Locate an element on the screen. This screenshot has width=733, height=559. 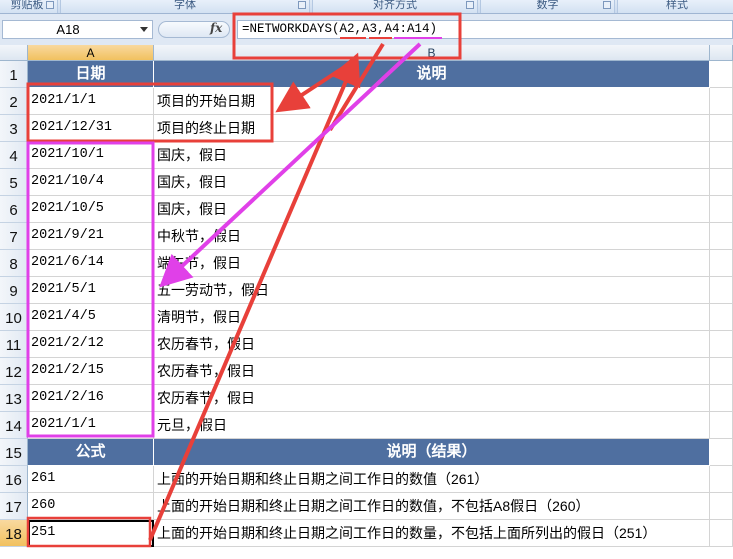
name-box-value: A18 is located at coordinates (68, 29).